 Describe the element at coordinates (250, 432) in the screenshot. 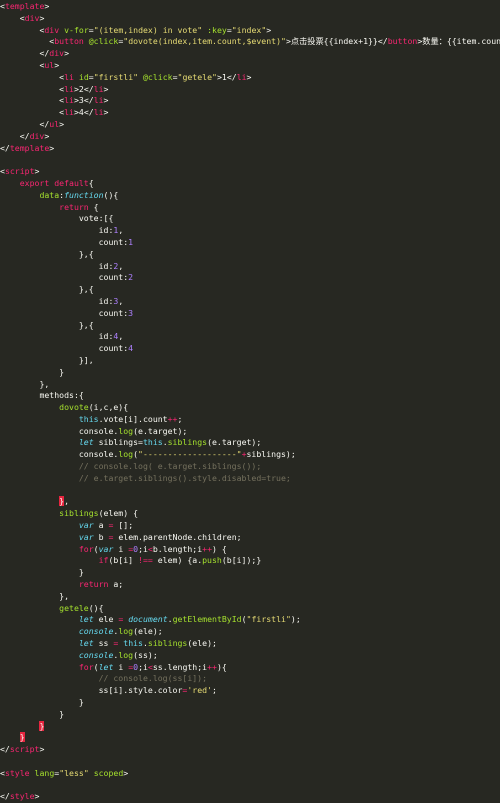

I see `code-line: console.log(e.target);` at that location.